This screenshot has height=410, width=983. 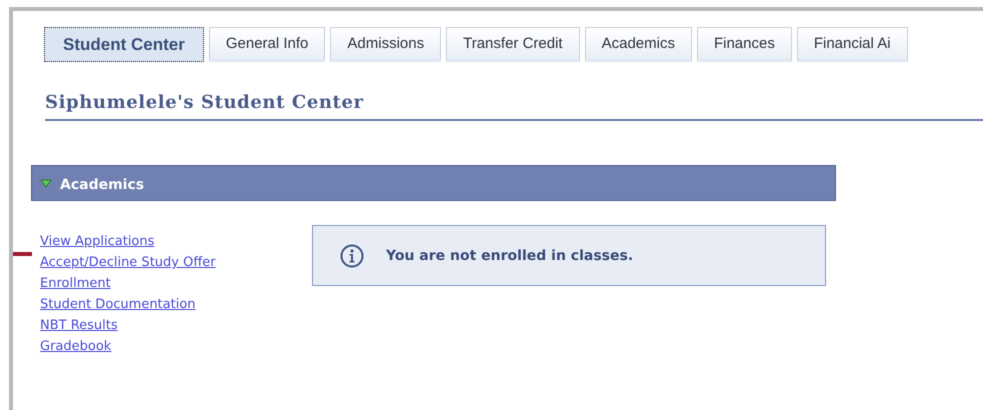 I want to click on expand-triangle-icon, so click(x=46, y=183).